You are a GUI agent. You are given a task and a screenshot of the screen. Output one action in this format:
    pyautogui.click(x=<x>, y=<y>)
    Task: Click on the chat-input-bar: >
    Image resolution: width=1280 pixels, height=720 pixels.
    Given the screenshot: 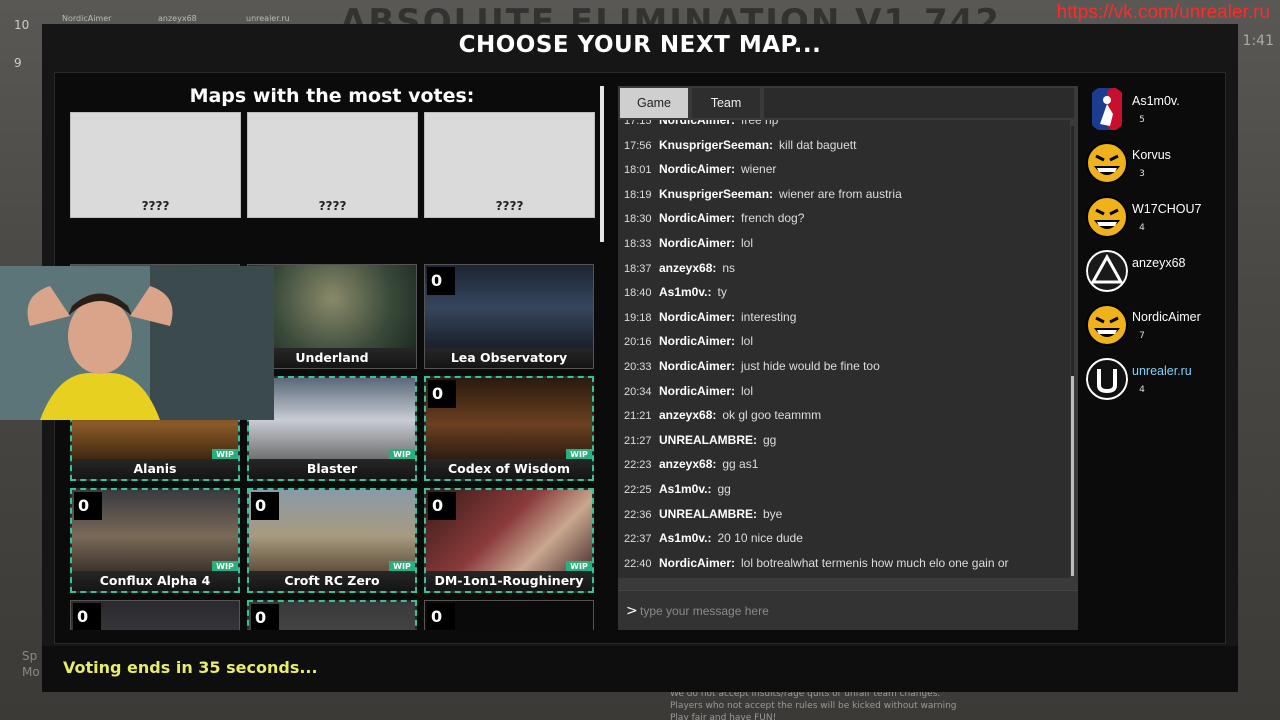 What is the action you would take?
    pyautogui.click(x=848, y=610)
    